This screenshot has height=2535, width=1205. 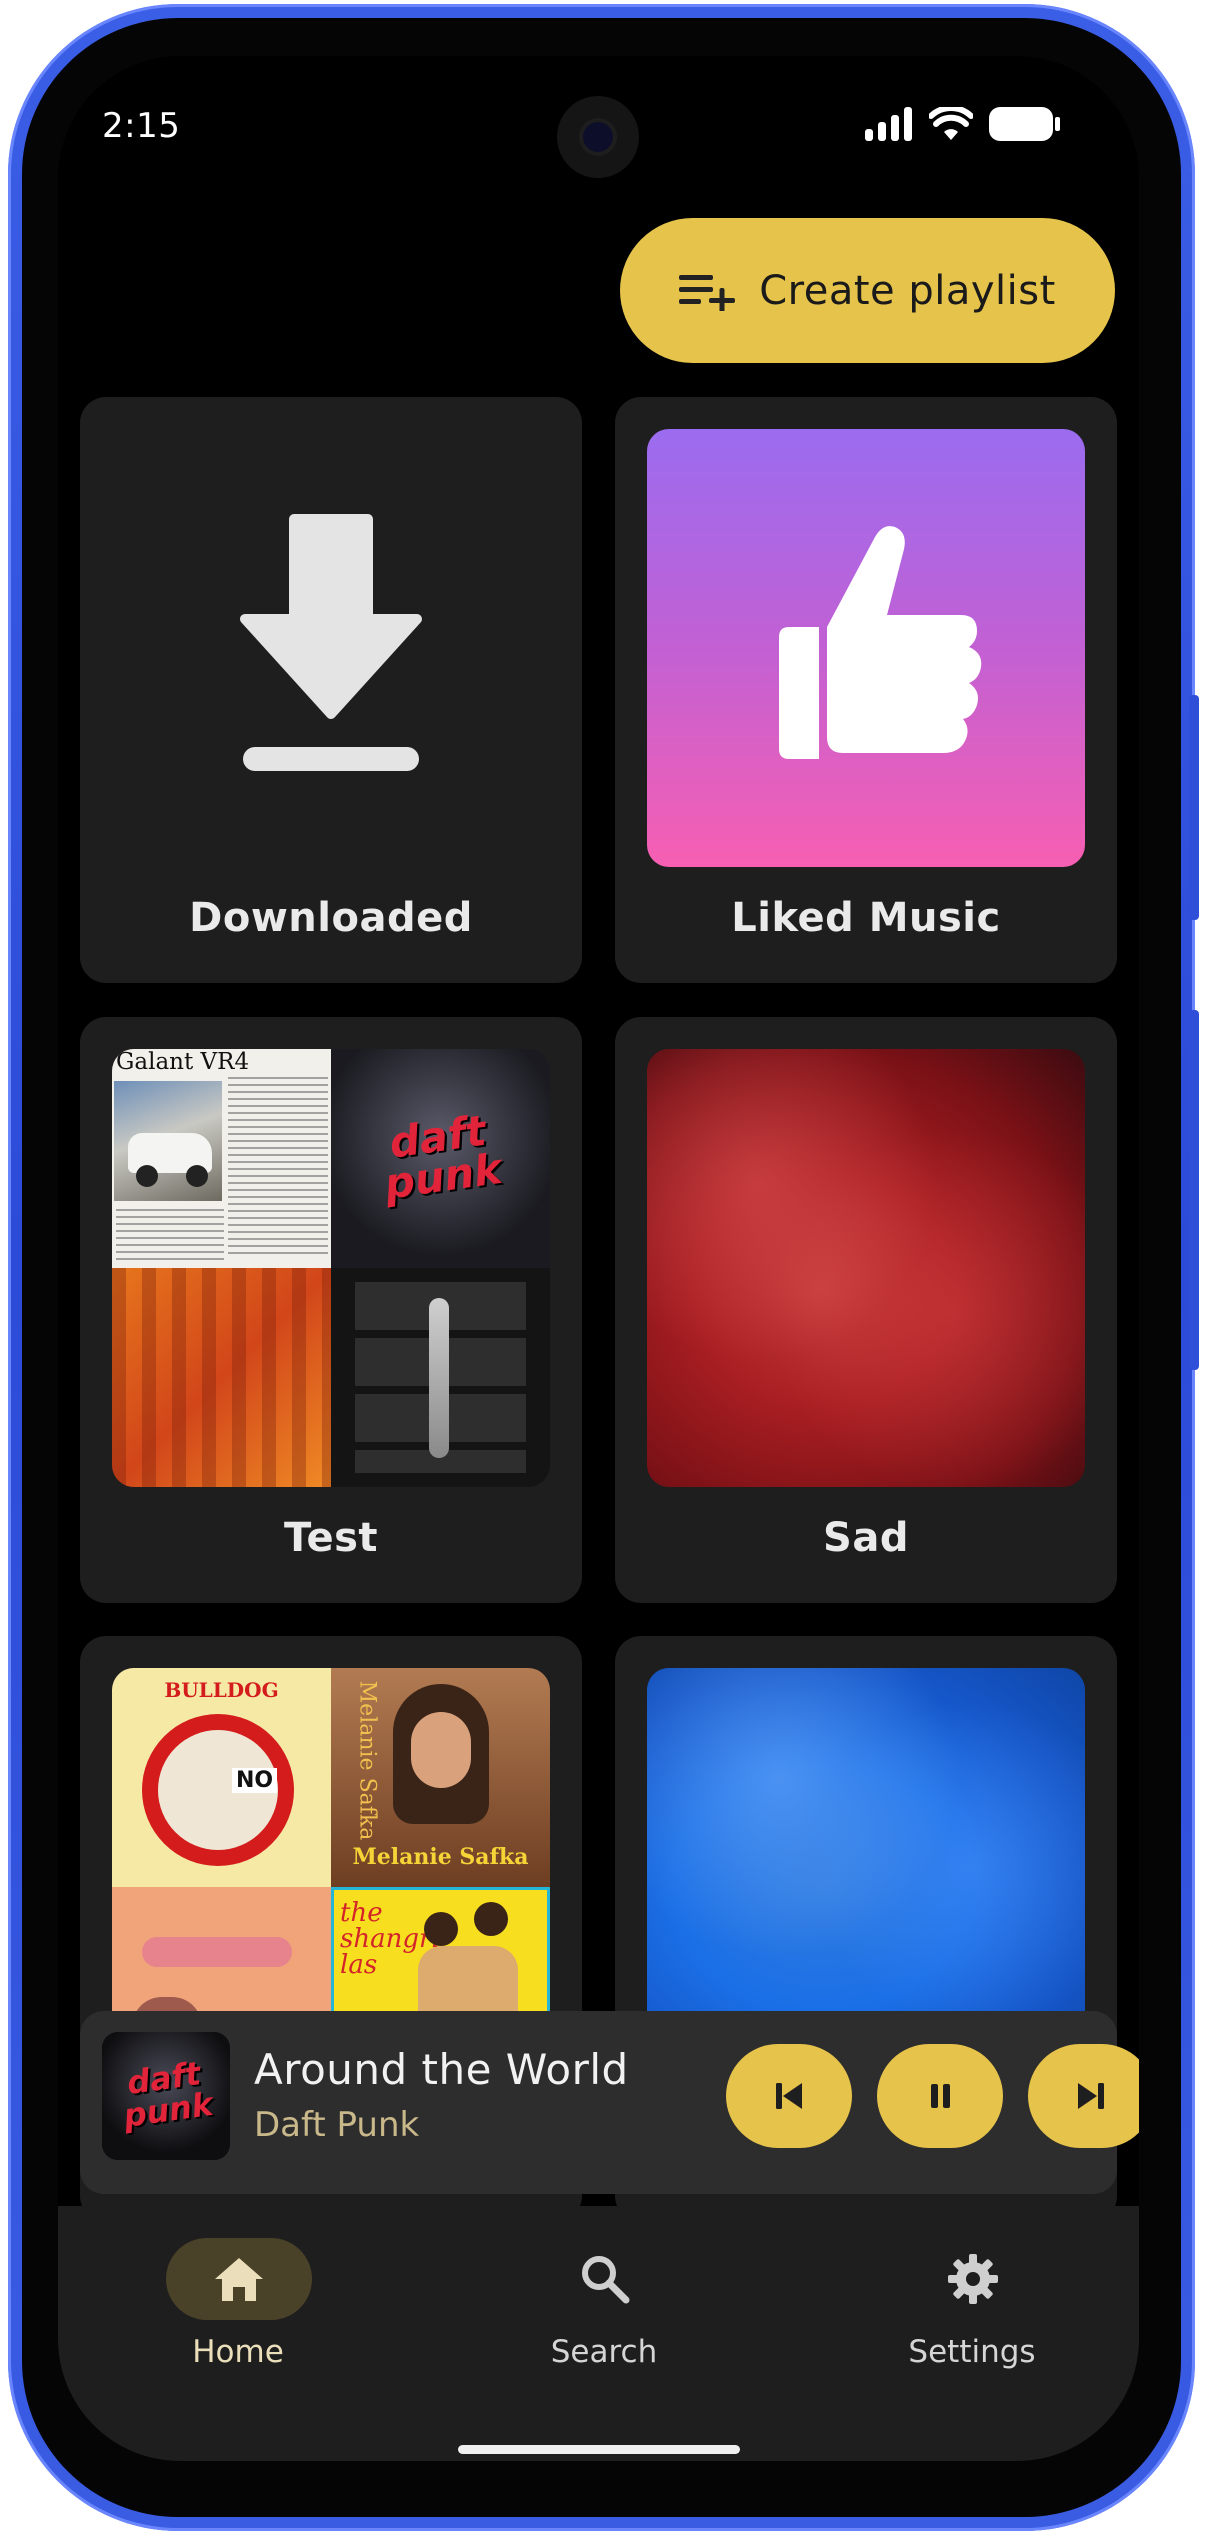 What do you see at coordinates (440, 1158) in the screenshot?
I see `album-cover-daft-punk: daft punk` at bounding box center [440, 1158].